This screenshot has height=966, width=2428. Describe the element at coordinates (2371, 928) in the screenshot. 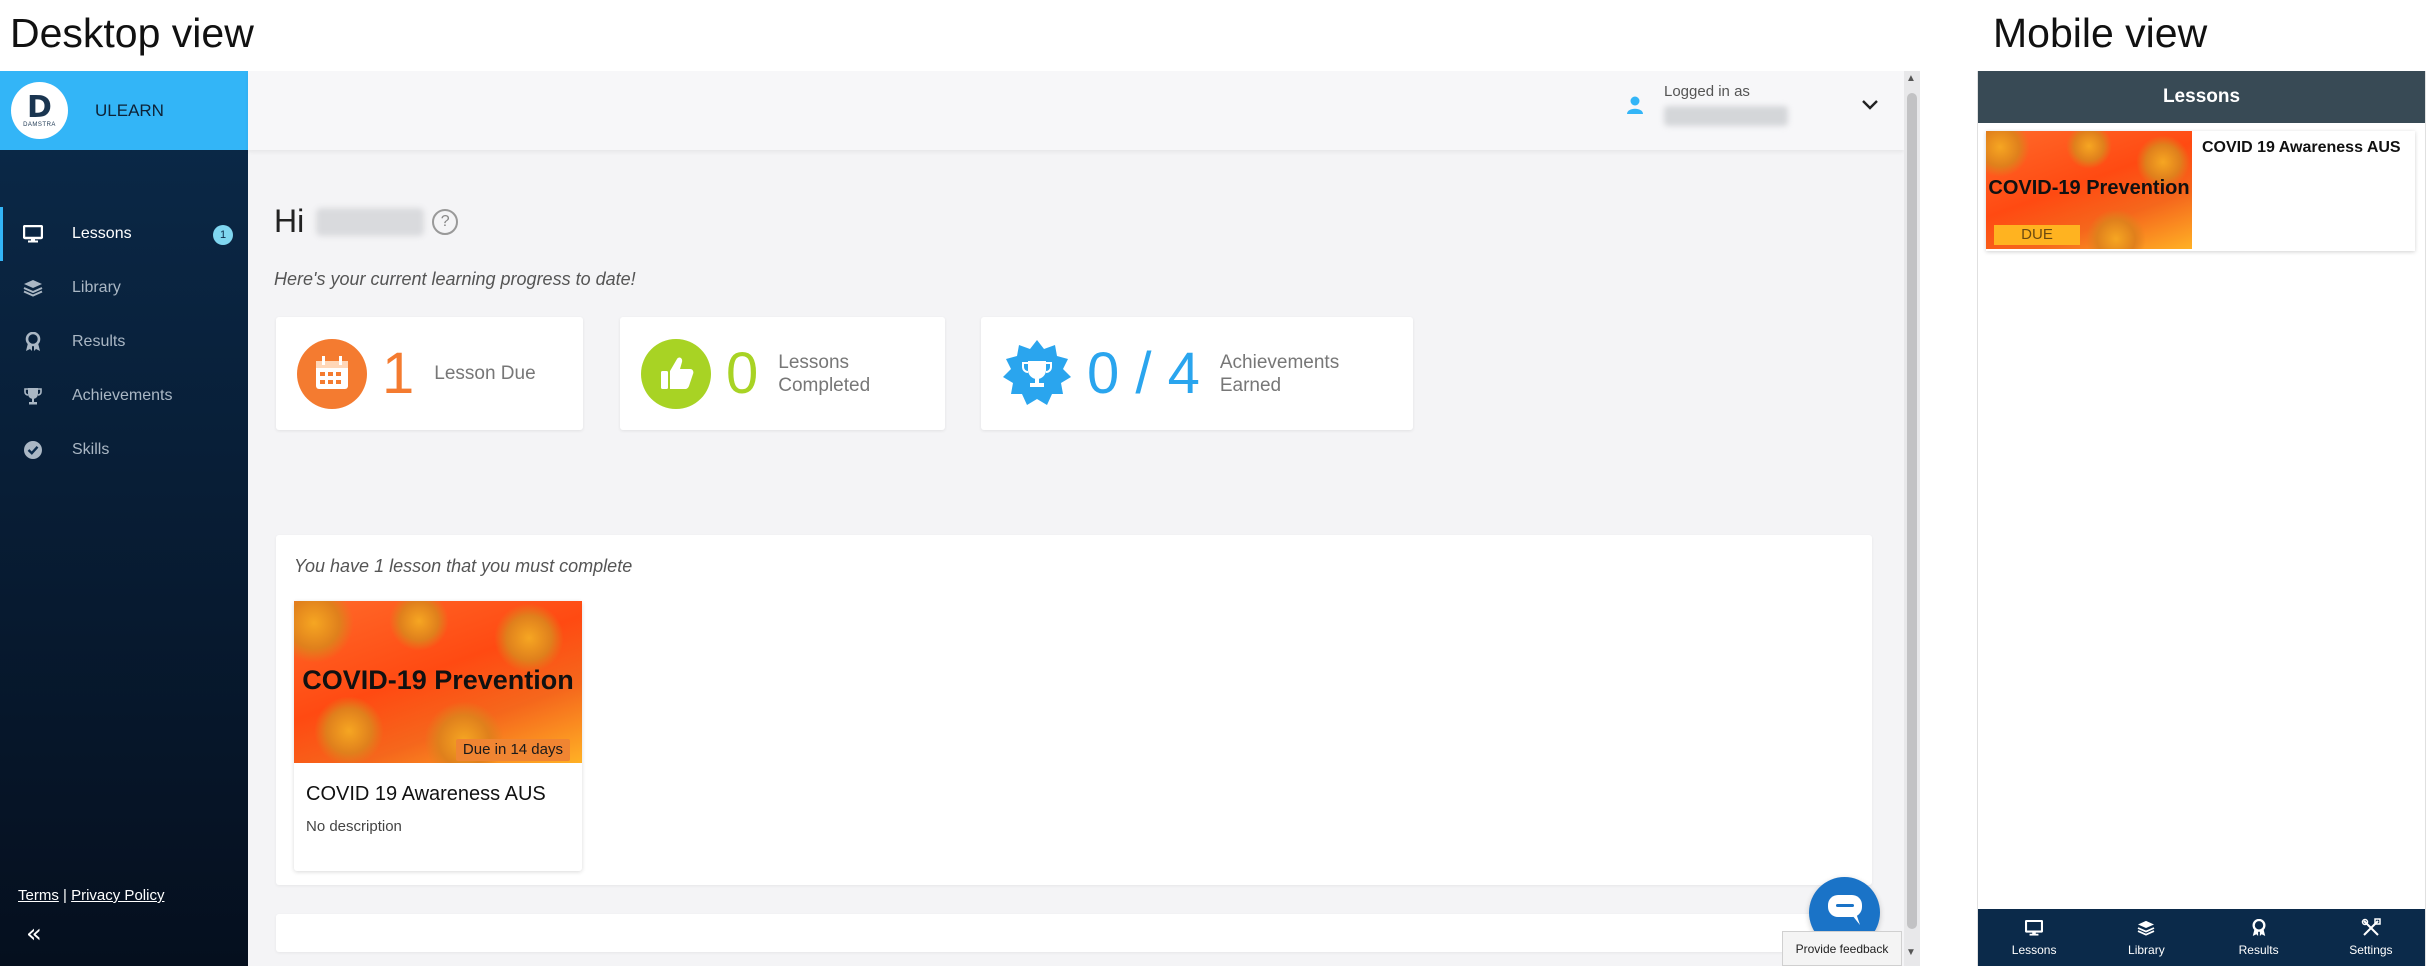

I see `tools-icon` at that location.